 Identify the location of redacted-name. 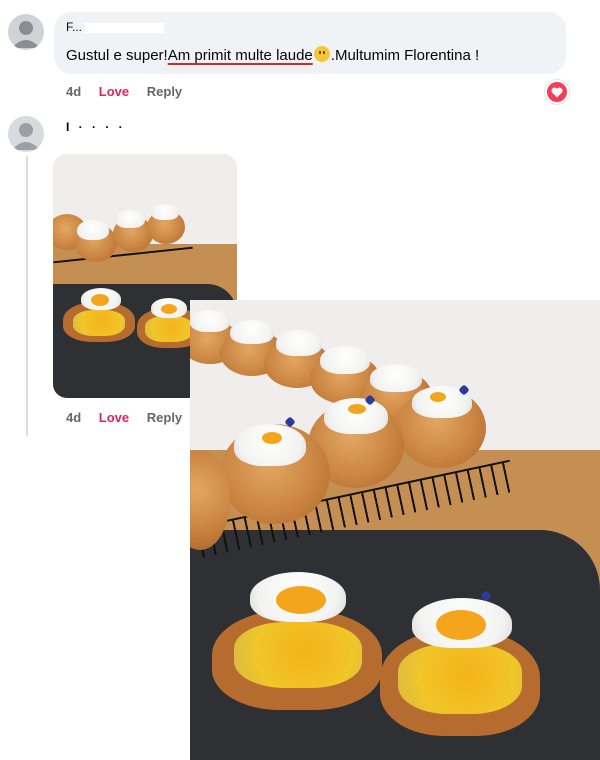
(124, 27).